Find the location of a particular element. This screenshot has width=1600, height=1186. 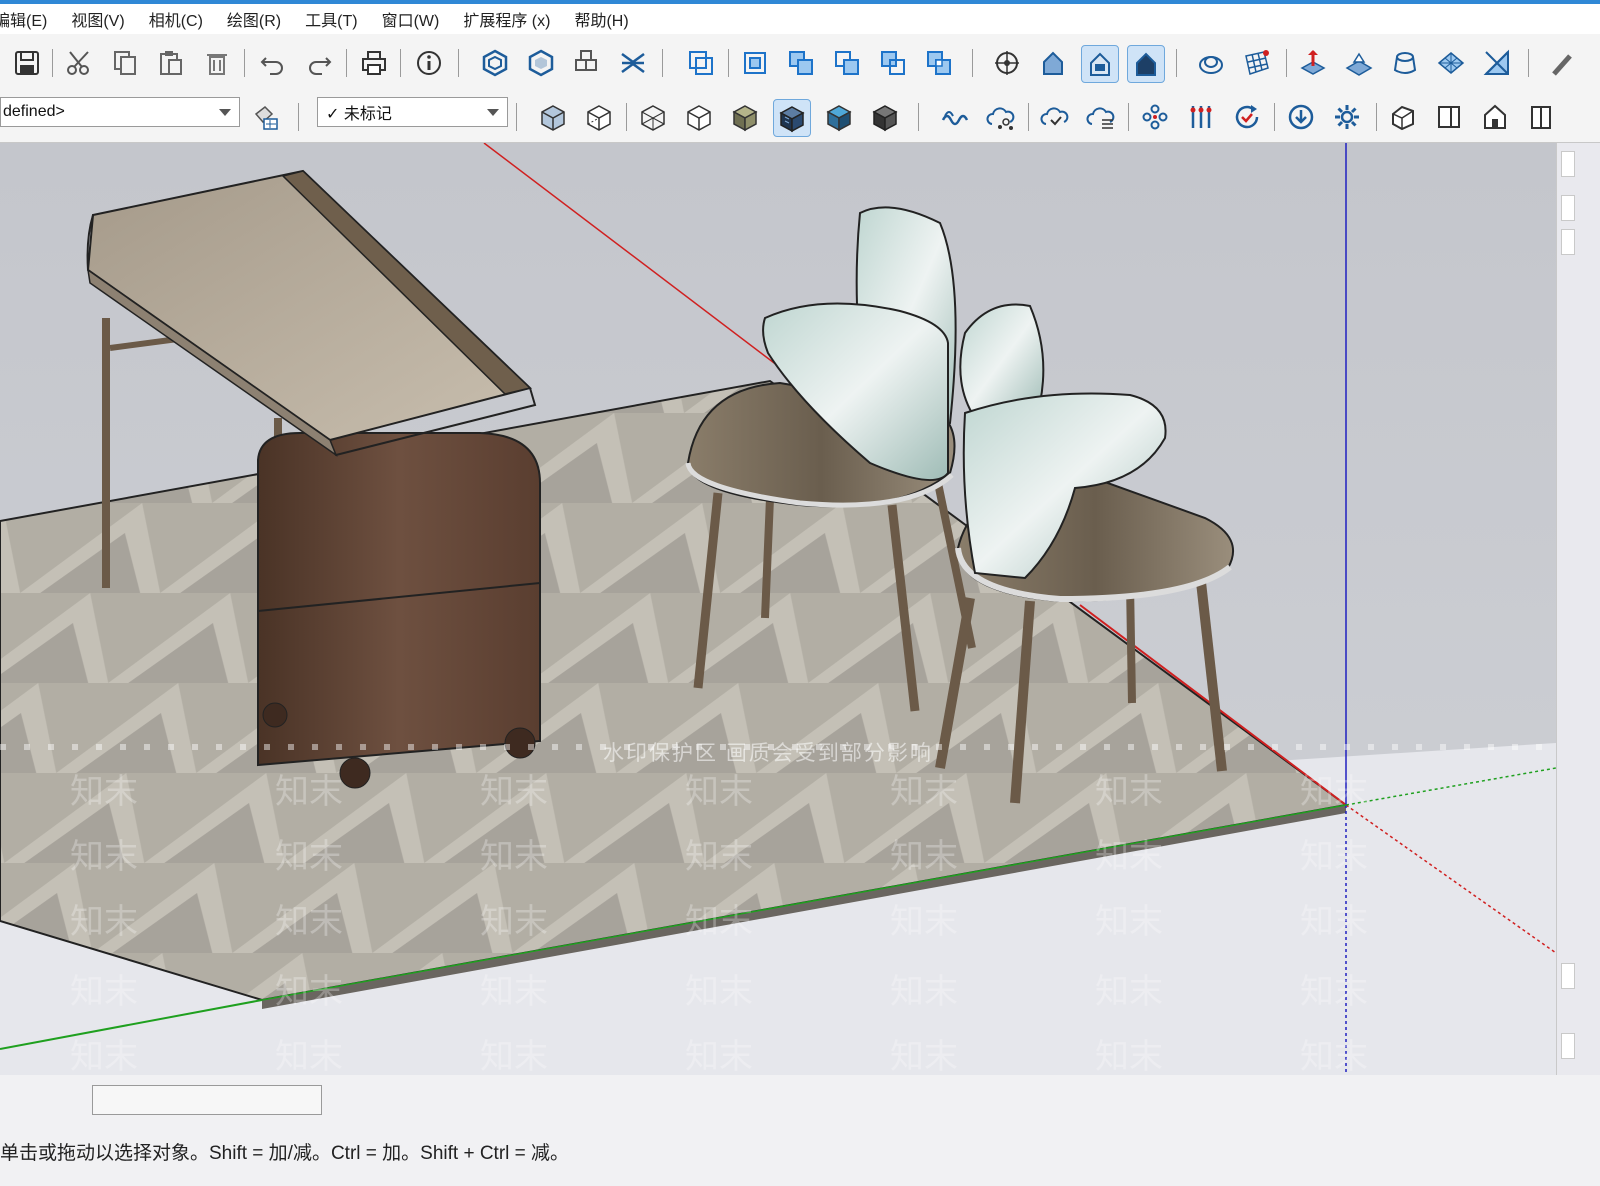

cloud-share-button is located at coordinates (1001, 117).